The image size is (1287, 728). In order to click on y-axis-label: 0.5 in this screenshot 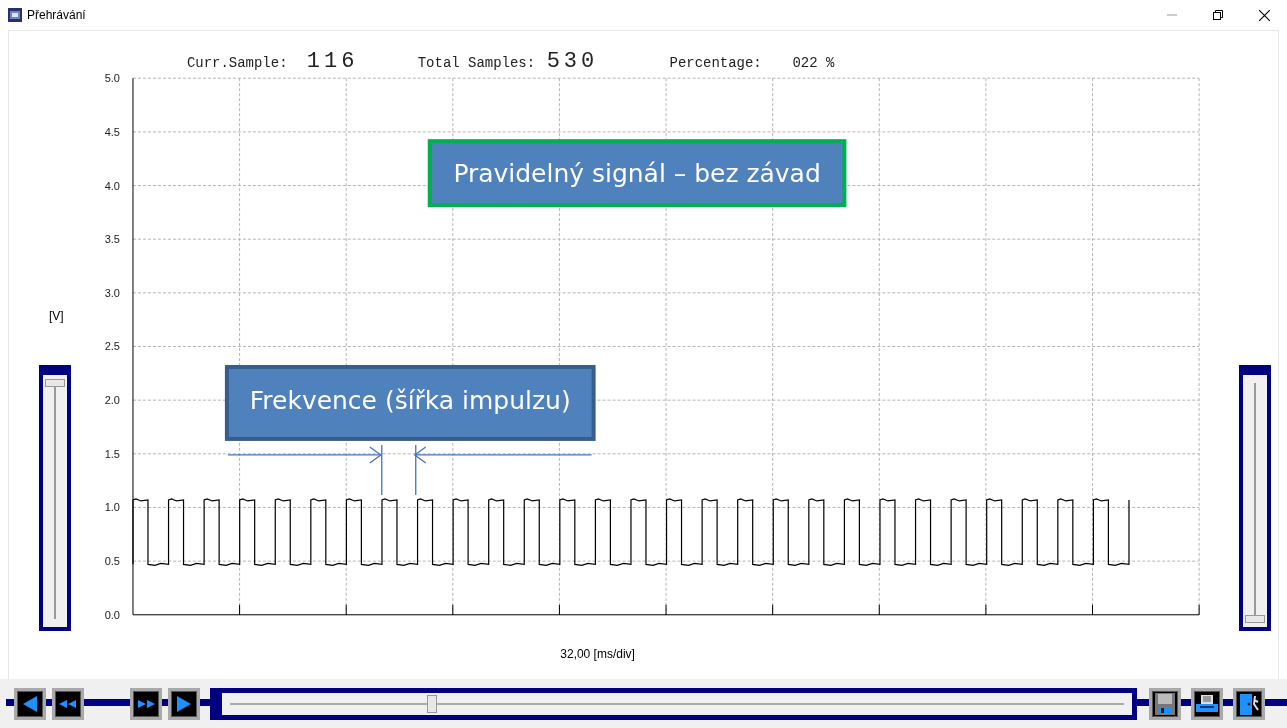, I will do `click(112, 561)`.